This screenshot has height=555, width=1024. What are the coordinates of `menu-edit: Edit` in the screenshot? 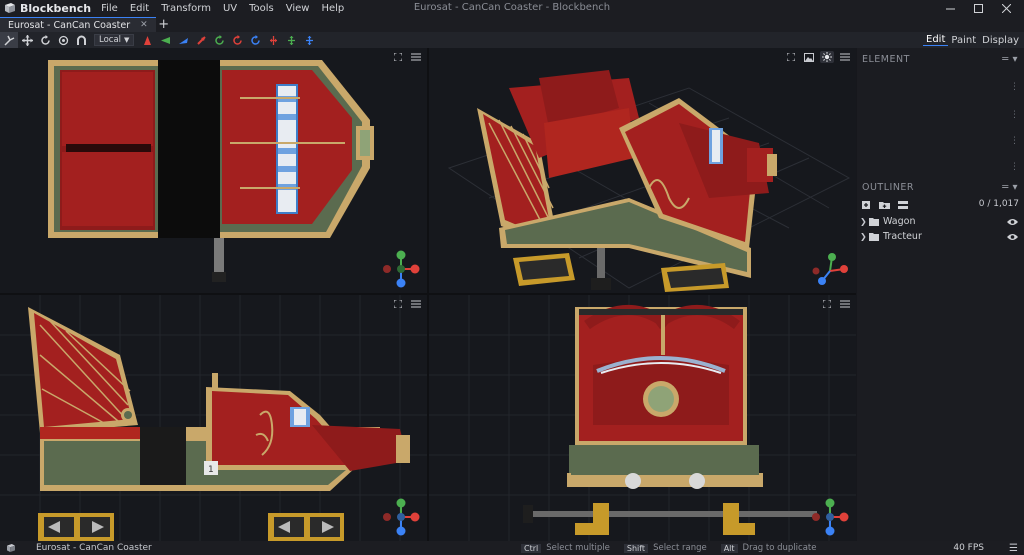 It's located at (139, 8).